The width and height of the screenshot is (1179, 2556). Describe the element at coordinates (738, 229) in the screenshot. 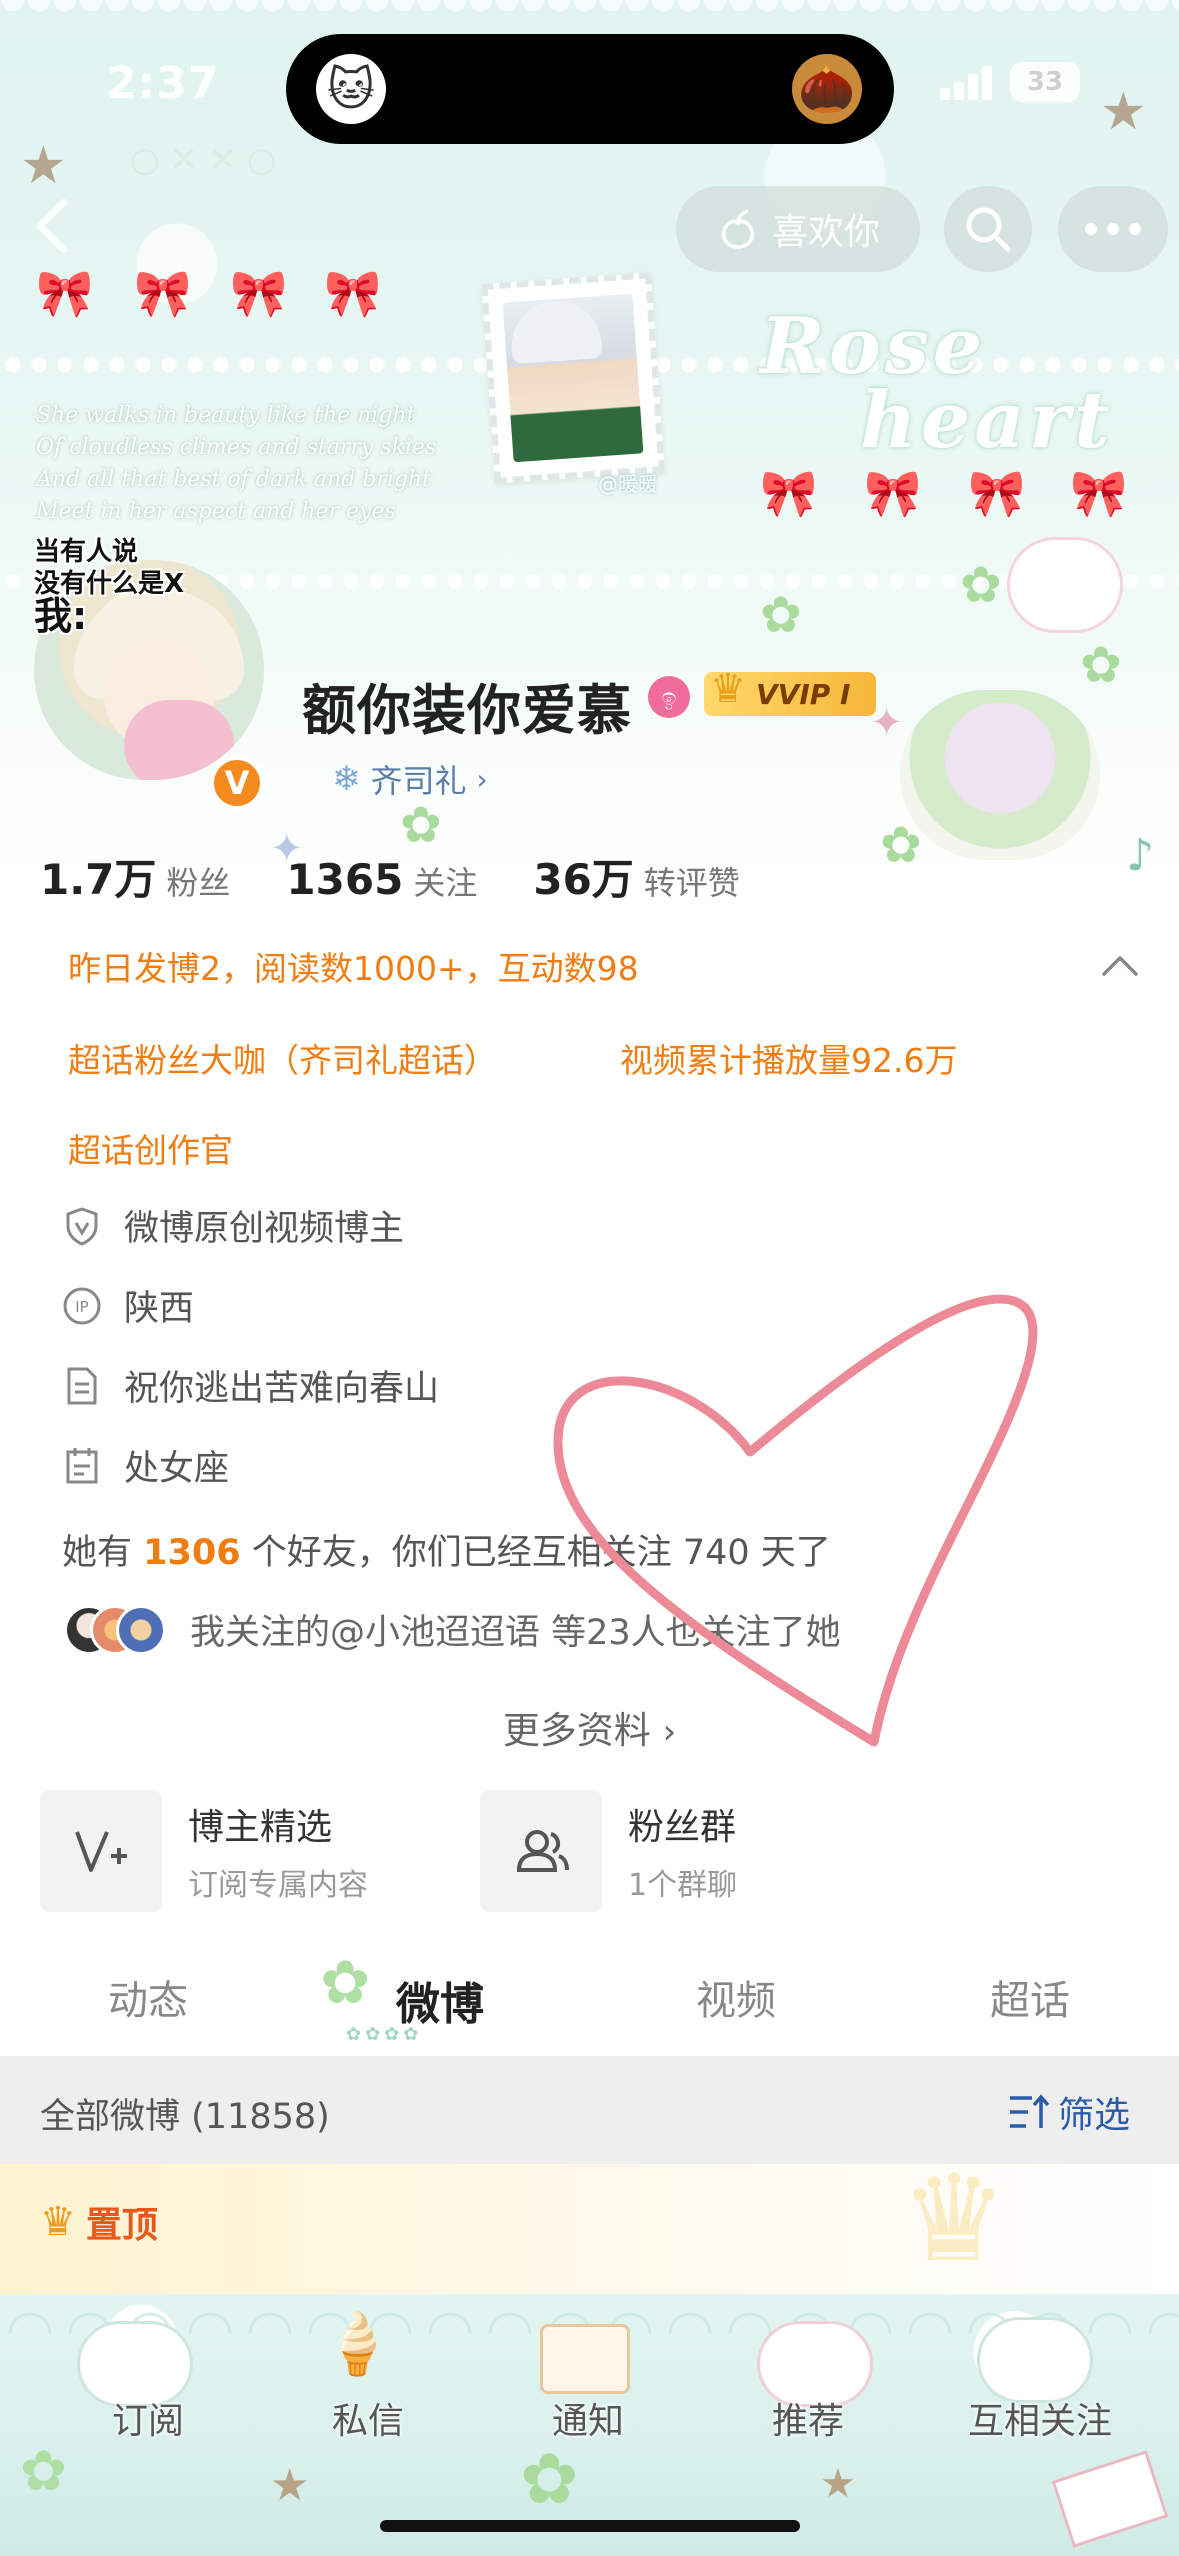

I see `peach-icon` at that location.